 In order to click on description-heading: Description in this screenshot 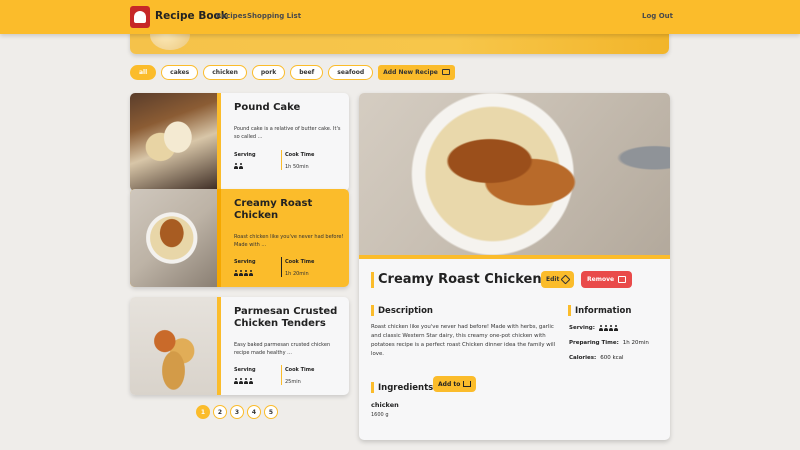, I will do `click(405, 311)`.